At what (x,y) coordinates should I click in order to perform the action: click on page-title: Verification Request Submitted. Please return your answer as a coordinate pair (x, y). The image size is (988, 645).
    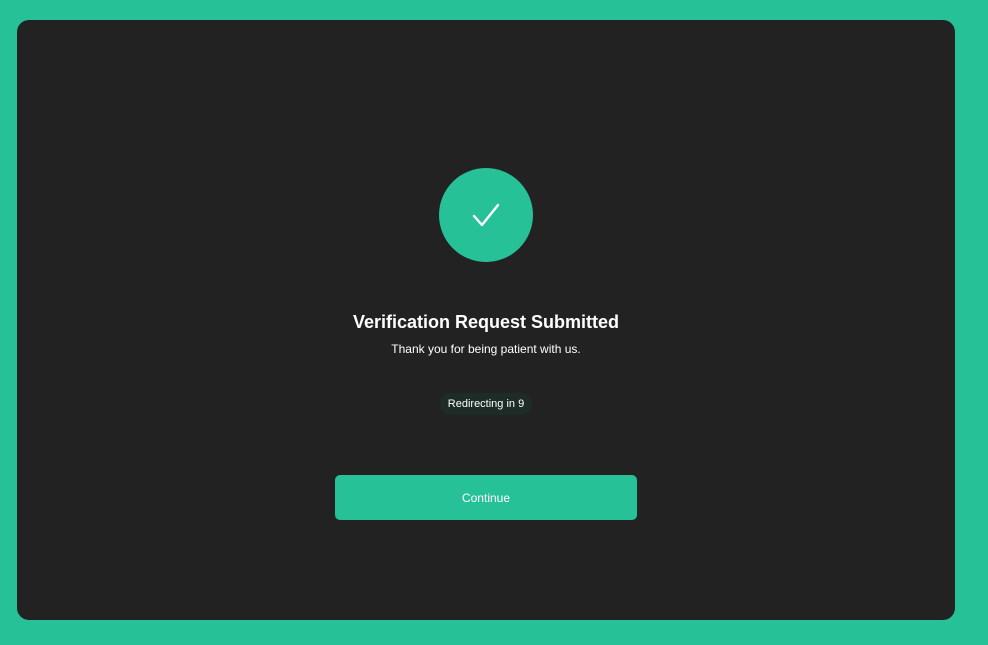
    Looking at the image, I should click on (486, 322).